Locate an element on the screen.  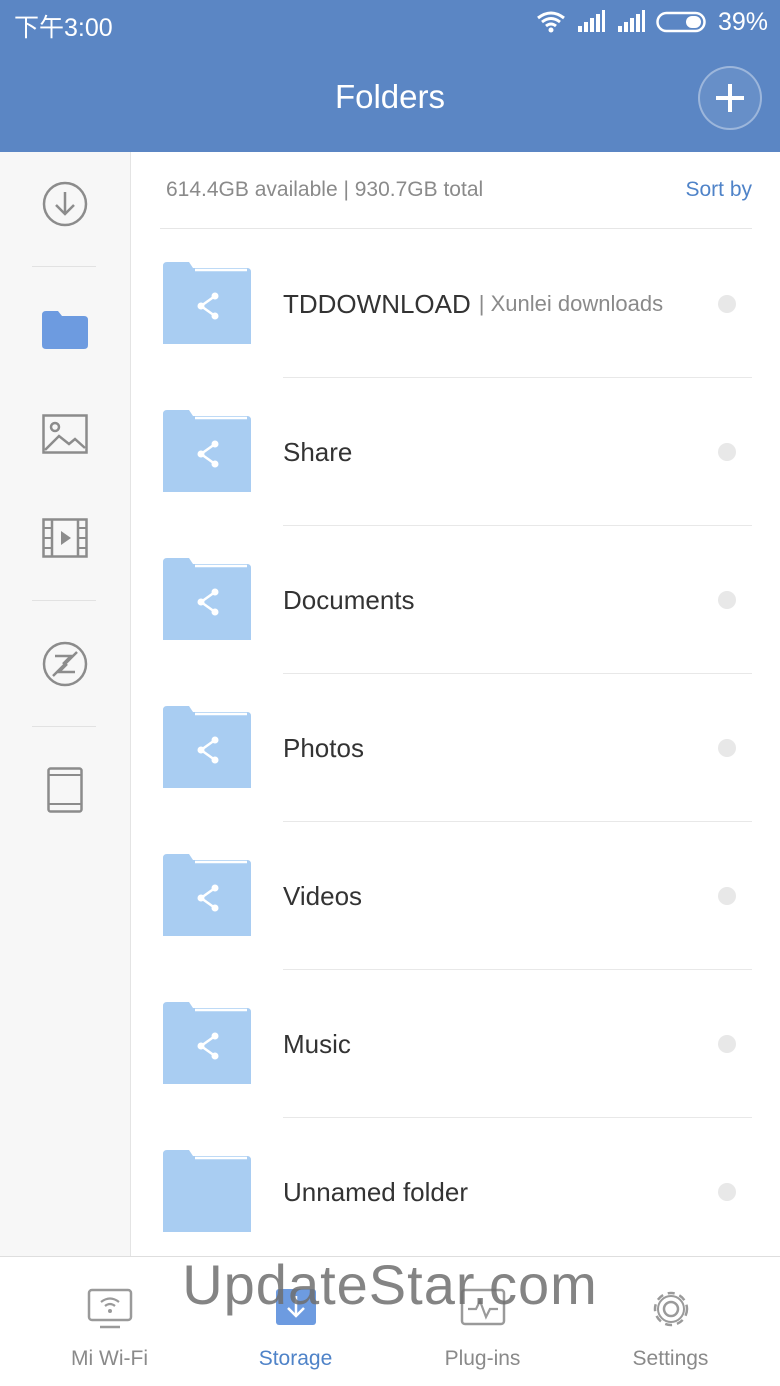
page-title: Folders is located at coordinates (390, 96).